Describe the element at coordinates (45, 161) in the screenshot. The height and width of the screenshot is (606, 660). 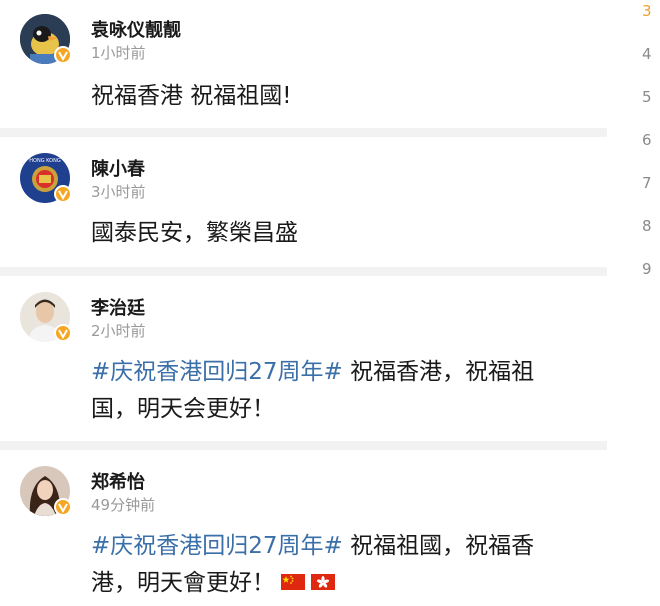
I see `svg-text: HONG KONG` at that location.